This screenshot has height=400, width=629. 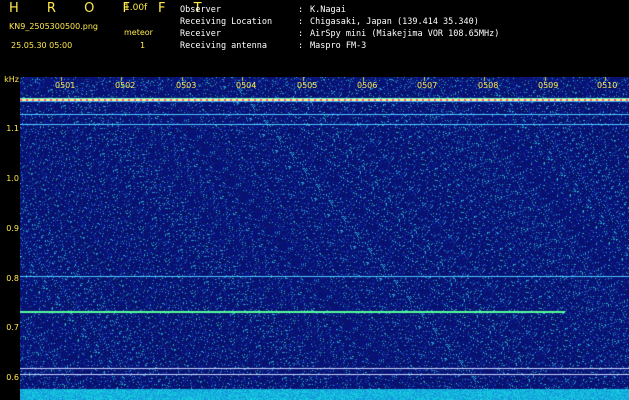 What do you see at coordinates (263, 10) in the screenshot?
I see `info-row-observer: Observer: K.Nagai` at bounding box center [263, 10].